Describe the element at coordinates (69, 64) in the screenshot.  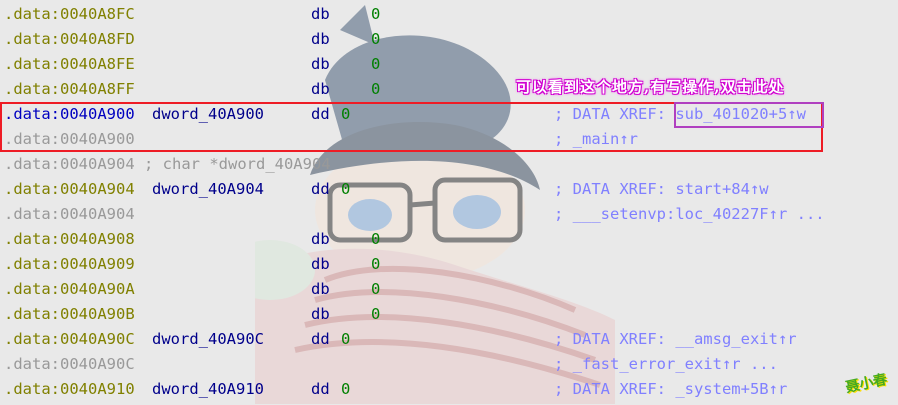
I see `address: .data:0040A8FE` at that location.